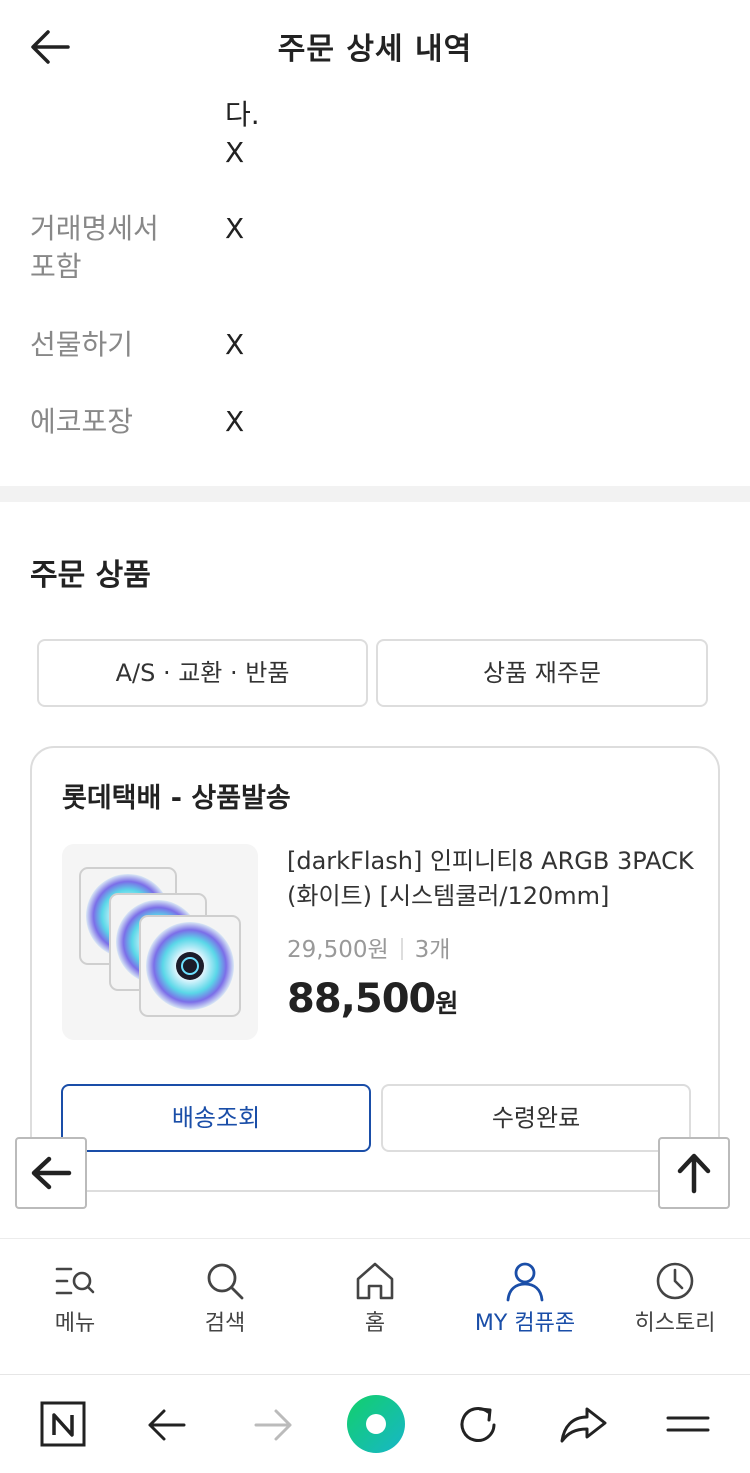 Image resolution: width=750 pixels, height=1473 pixels. What do you see at coordinates (525, 1323) in the screenshot?
I see `nav-label: MY 컴퓨존` at bounding box center [525, 1323].